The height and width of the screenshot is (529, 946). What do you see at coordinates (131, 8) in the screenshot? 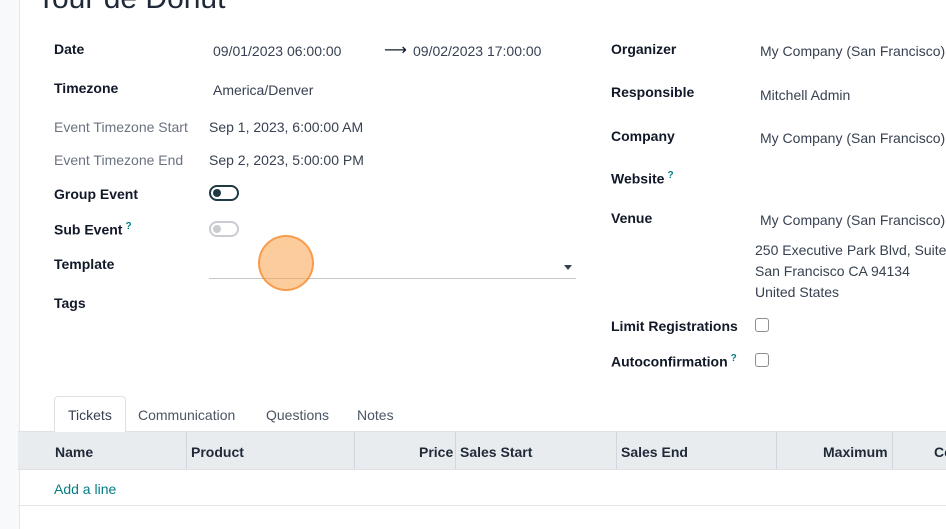
I see `event-title: Tour de Donut` at bounding box center [131, 8].